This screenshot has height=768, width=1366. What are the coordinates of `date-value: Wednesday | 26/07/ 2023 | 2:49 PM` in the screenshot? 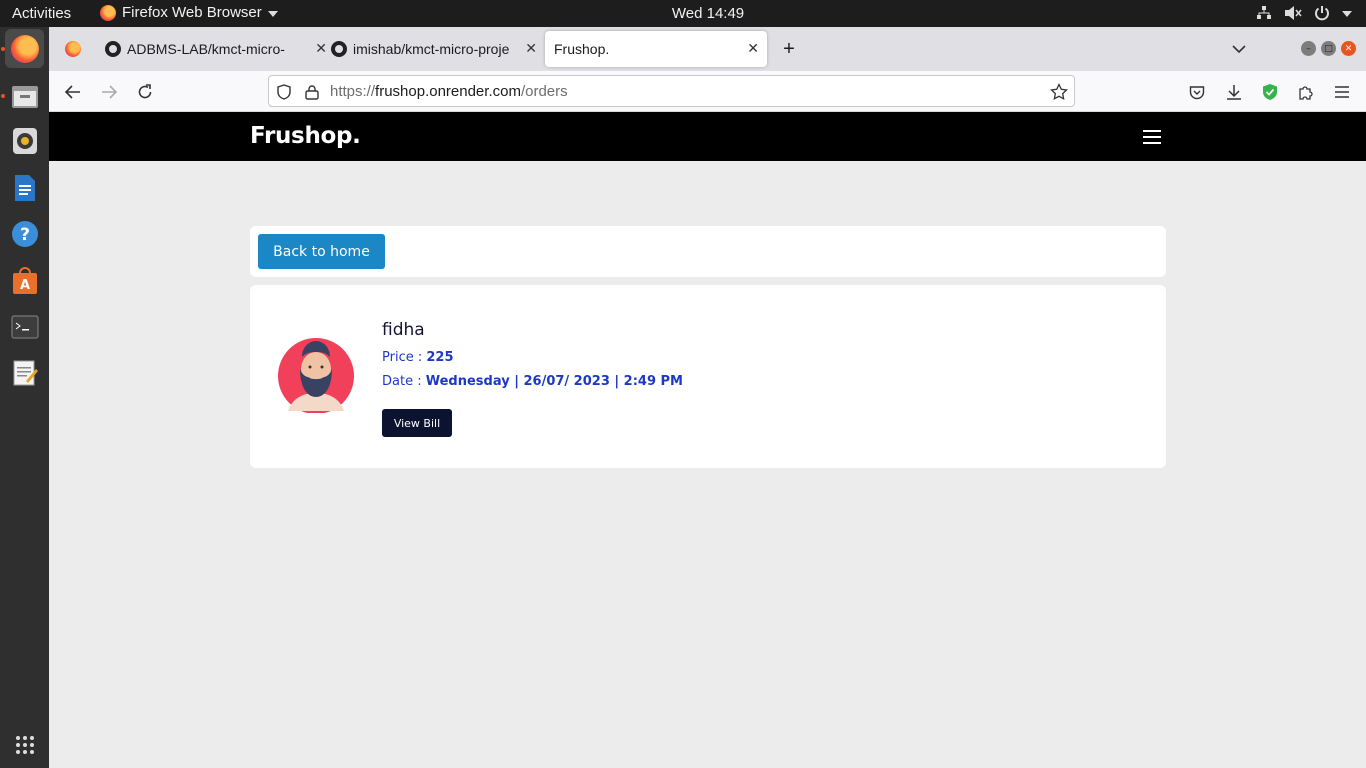 It's located at (554, 381).